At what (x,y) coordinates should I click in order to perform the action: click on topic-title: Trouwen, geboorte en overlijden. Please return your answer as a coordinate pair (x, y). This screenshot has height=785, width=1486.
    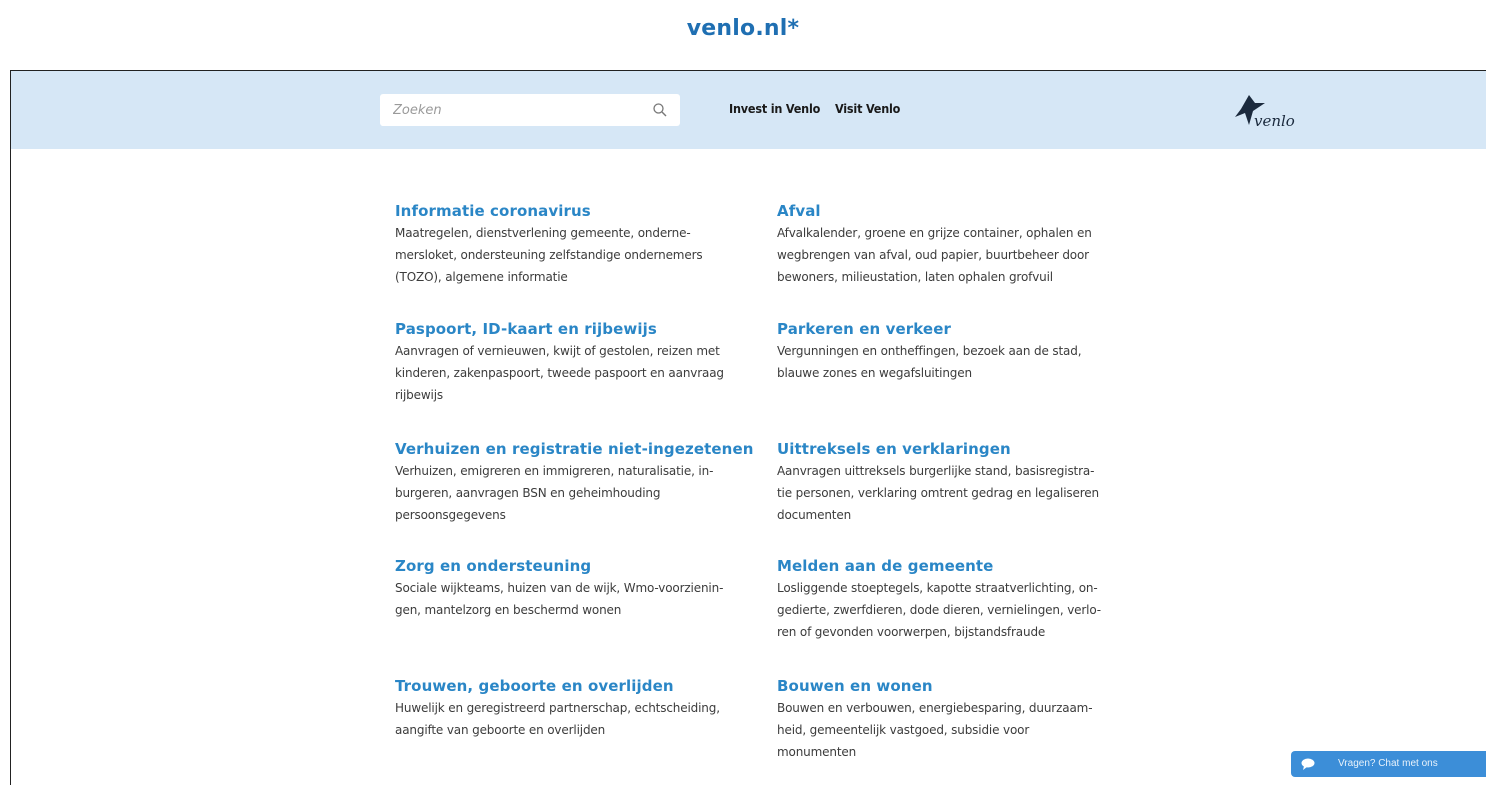
    Looking at the image, I should click on (575, 686).